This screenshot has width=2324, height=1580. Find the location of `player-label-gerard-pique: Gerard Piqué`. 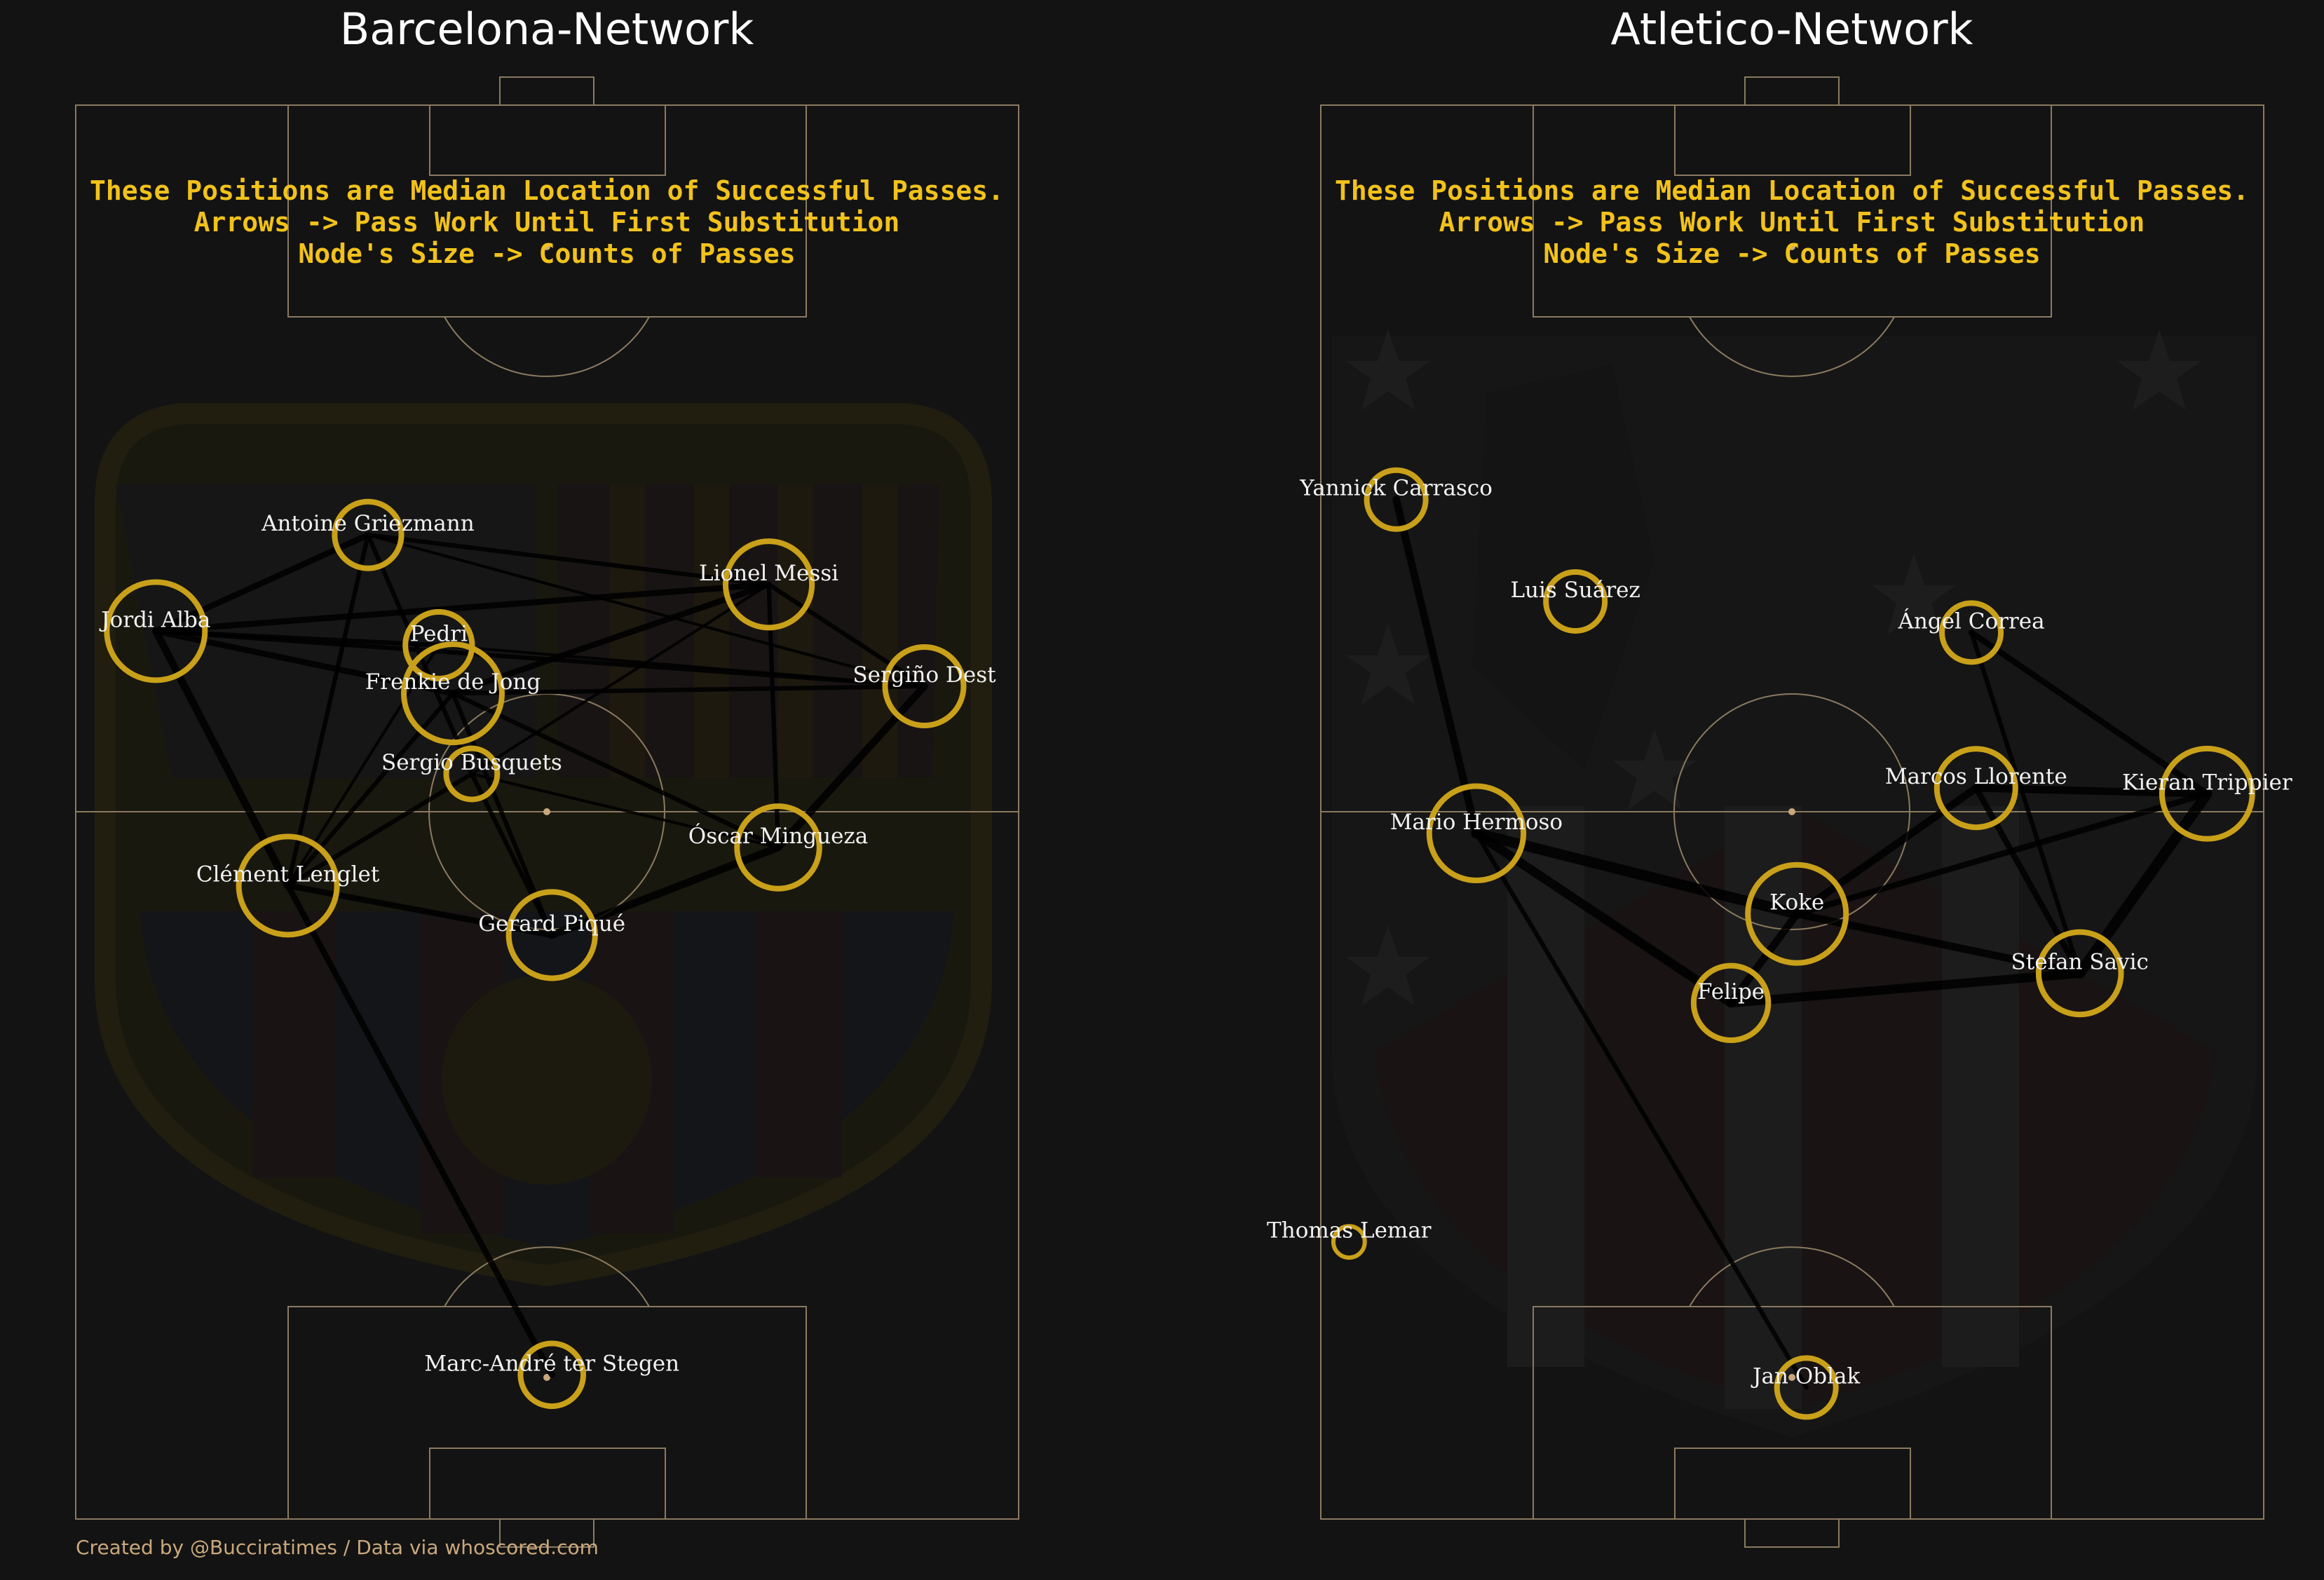

player-label-gerard-pique: Gerard Piqué is located at coordinates (551, 924).